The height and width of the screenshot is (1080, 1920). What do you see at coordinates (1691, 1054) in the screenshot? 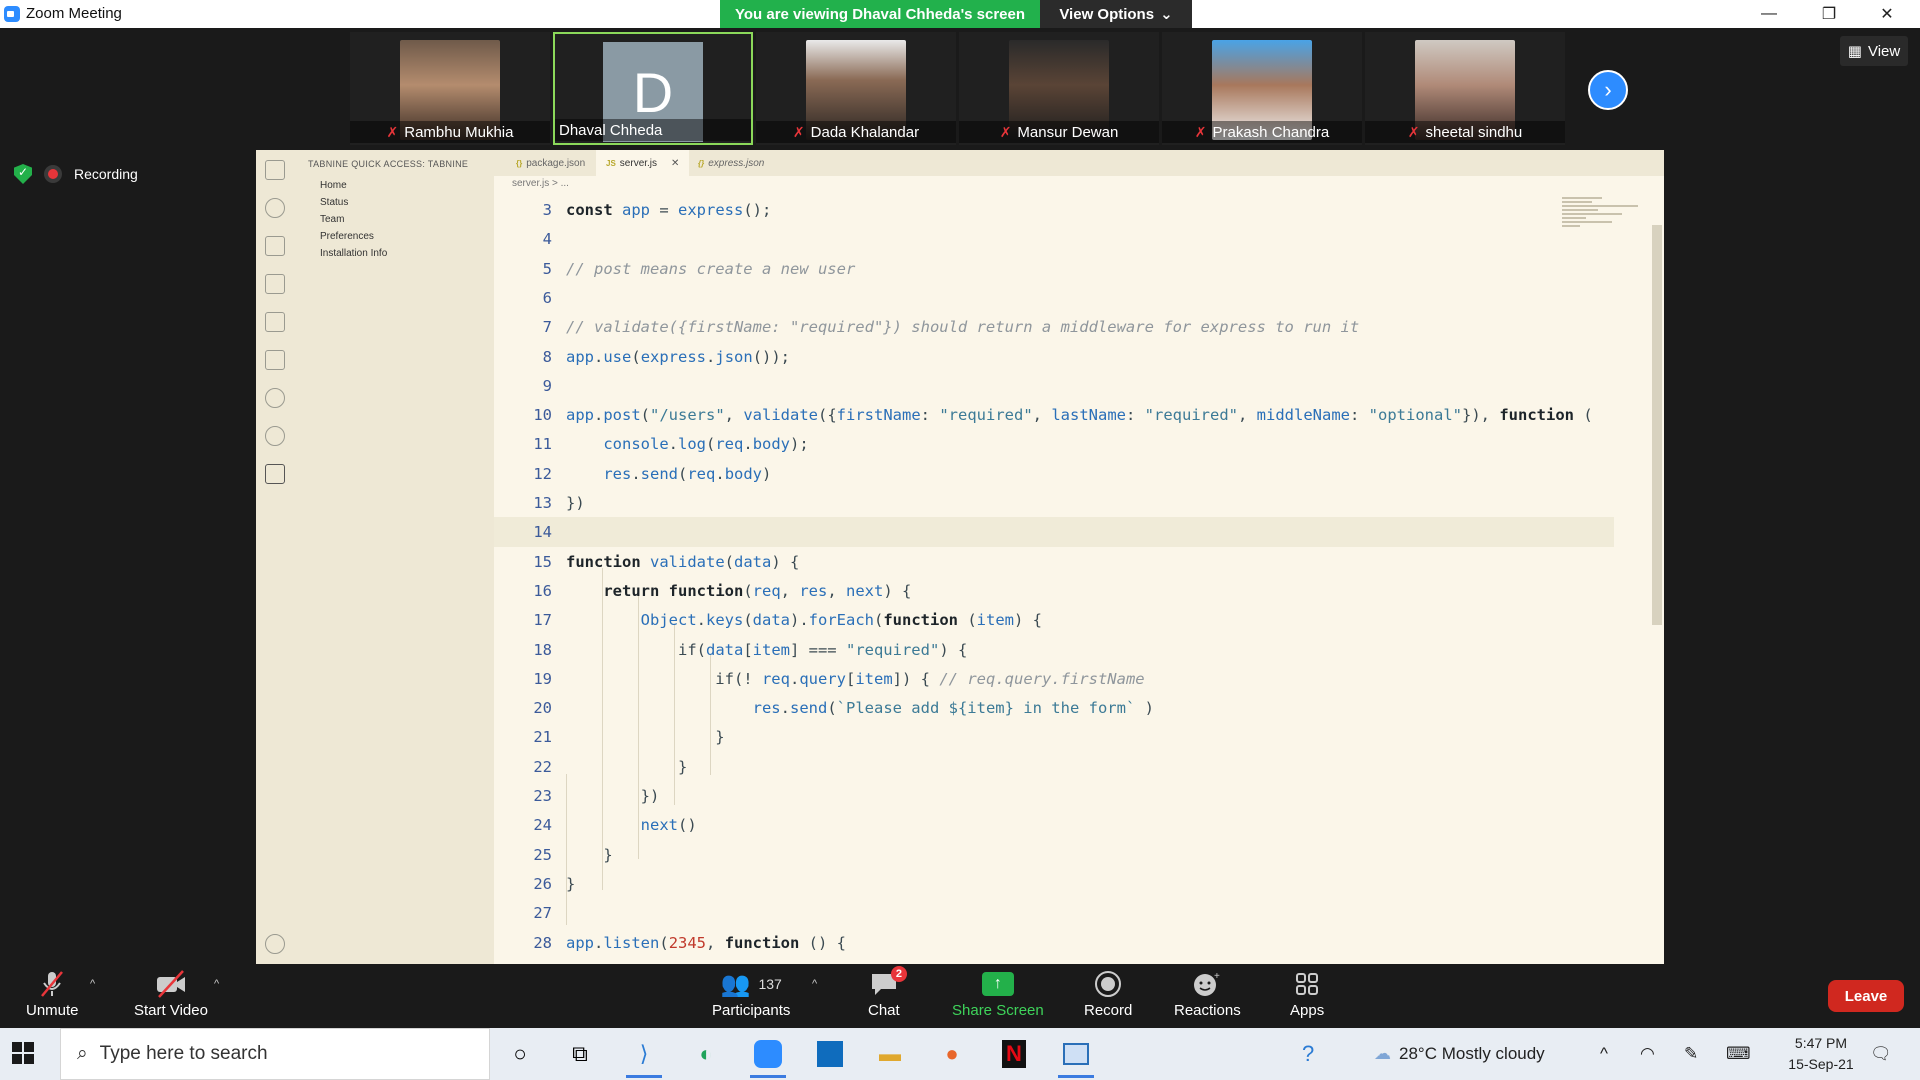
I see `pen-icon: ✎` at bounding box center [1691, 1054].